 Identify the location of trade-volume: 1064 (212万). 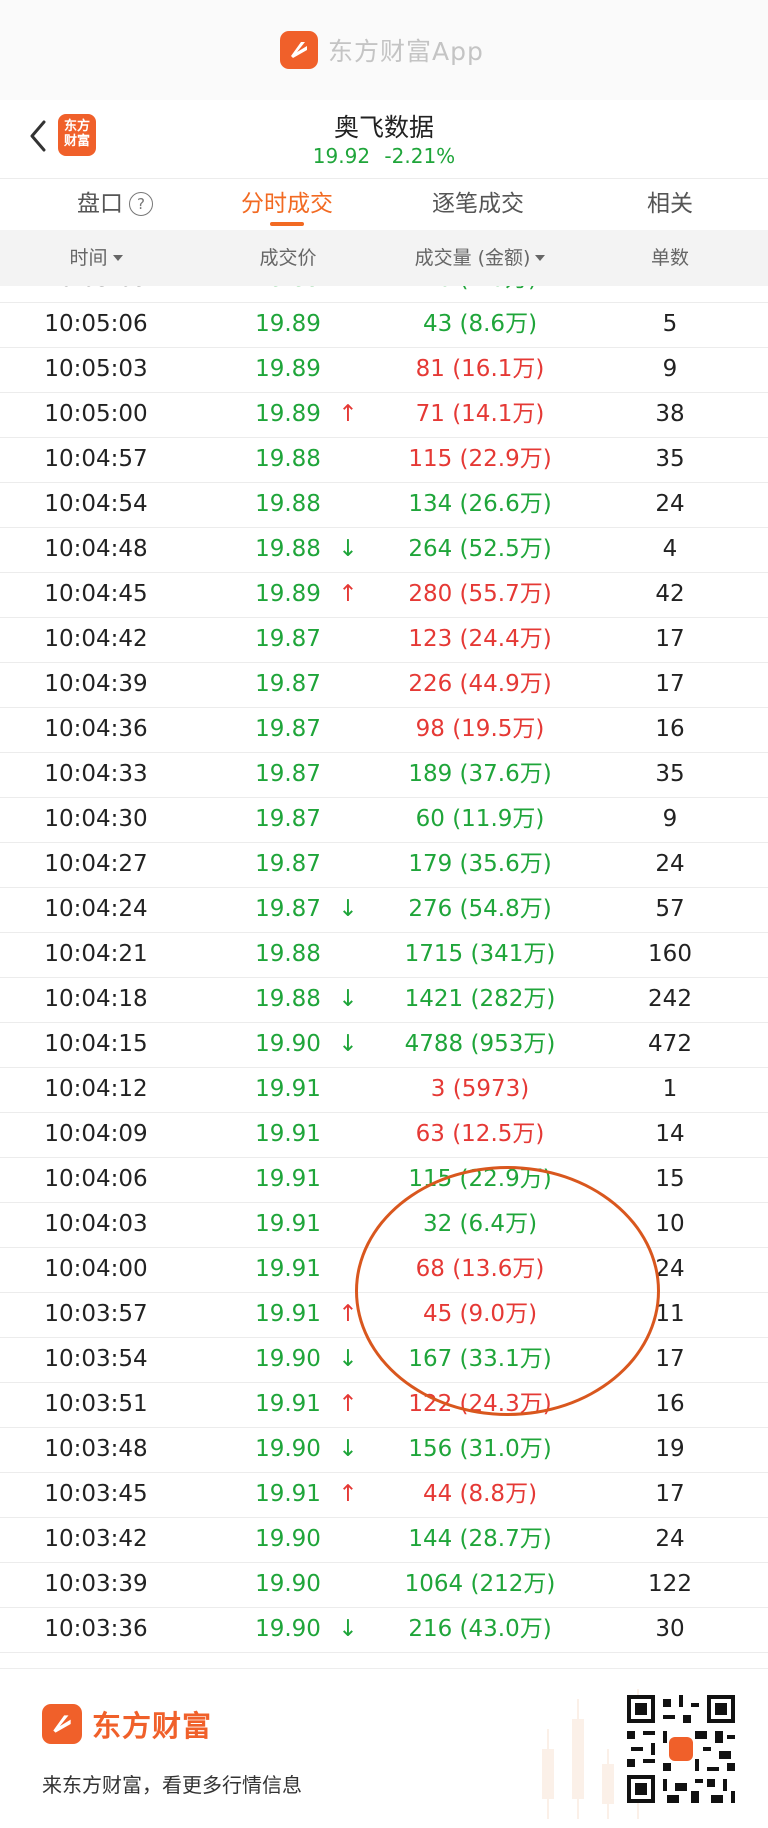
(480, 1584).